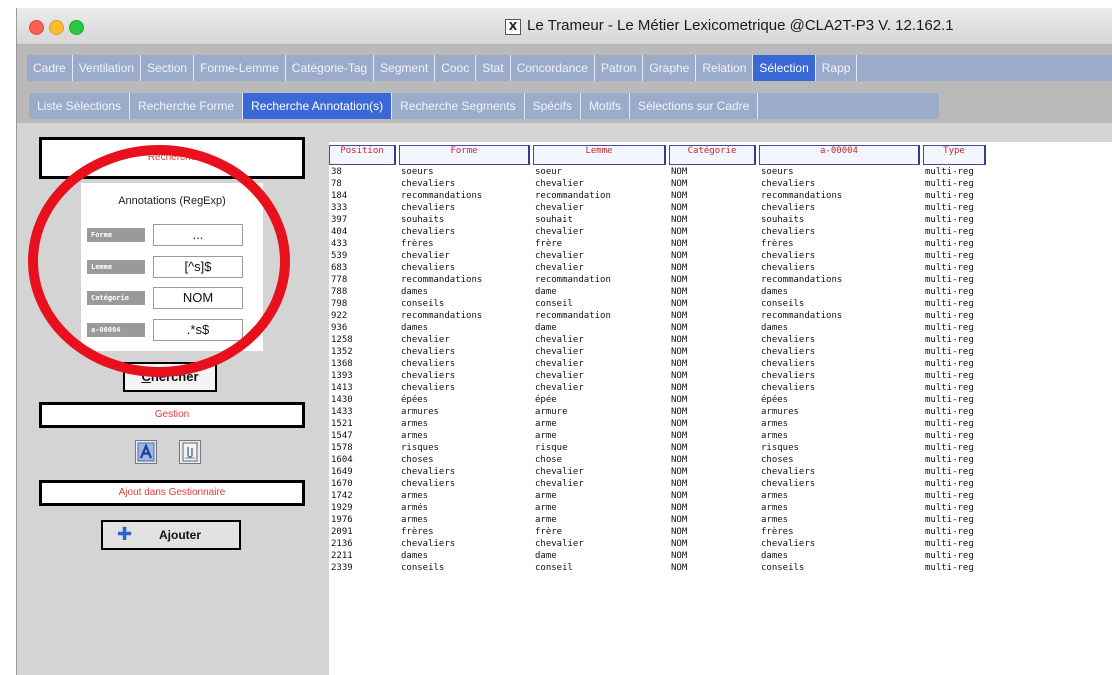 This screenshot has height=675, width=1112. Describe the element at coordinates (839, 155) in the screenshot. I see `column-header-label: a-00004` at that location.